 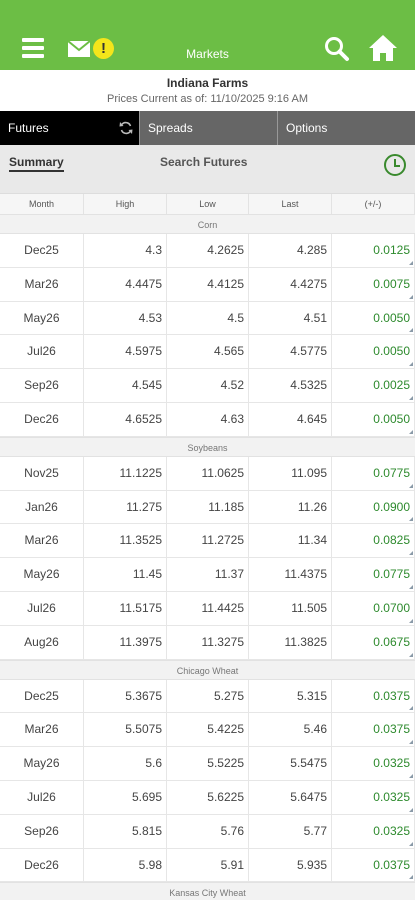 What do you see at coordinates (208, 128) in the screenshot?
I see `tab-spreads: Spreads` at bounding box center [208, 128].